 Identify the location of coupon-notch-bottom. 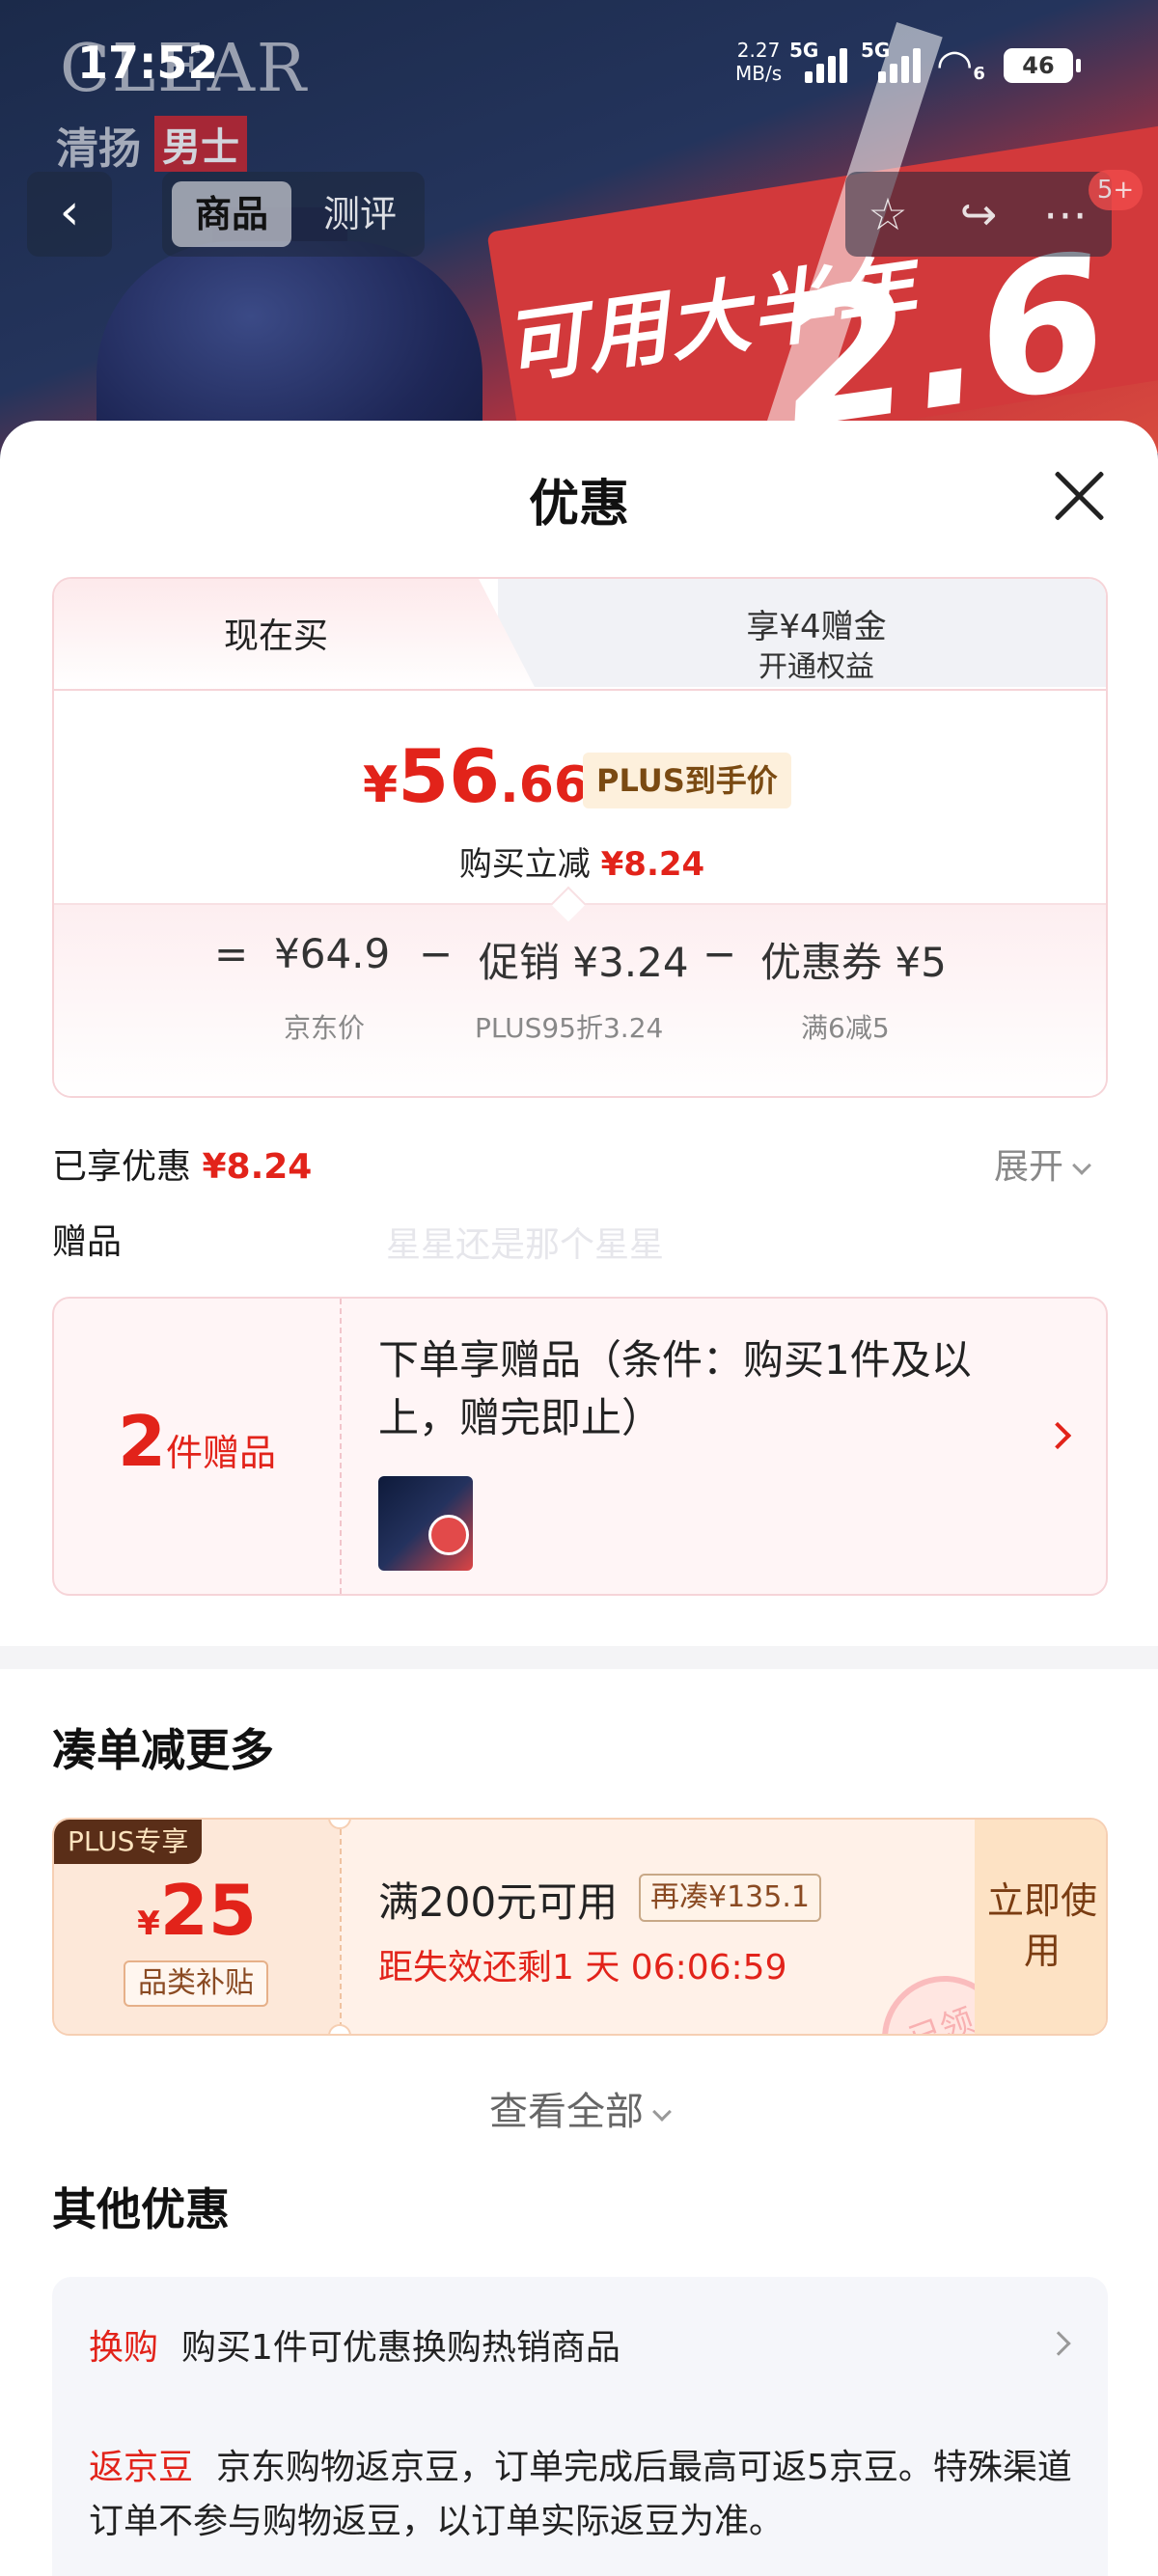
(339, 2029).